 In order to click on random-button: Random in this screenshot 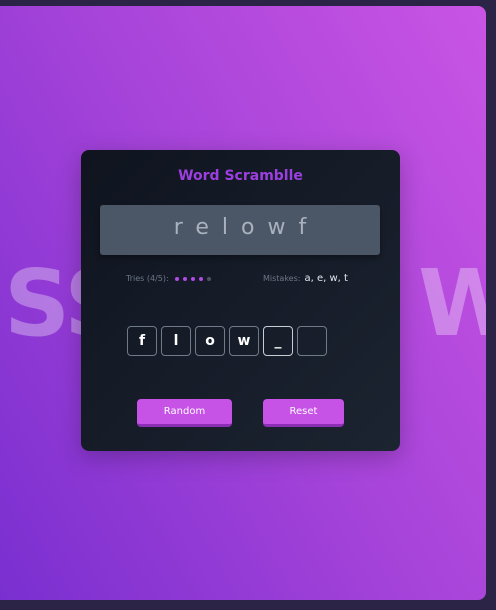, I will do `click(184, 413)`.